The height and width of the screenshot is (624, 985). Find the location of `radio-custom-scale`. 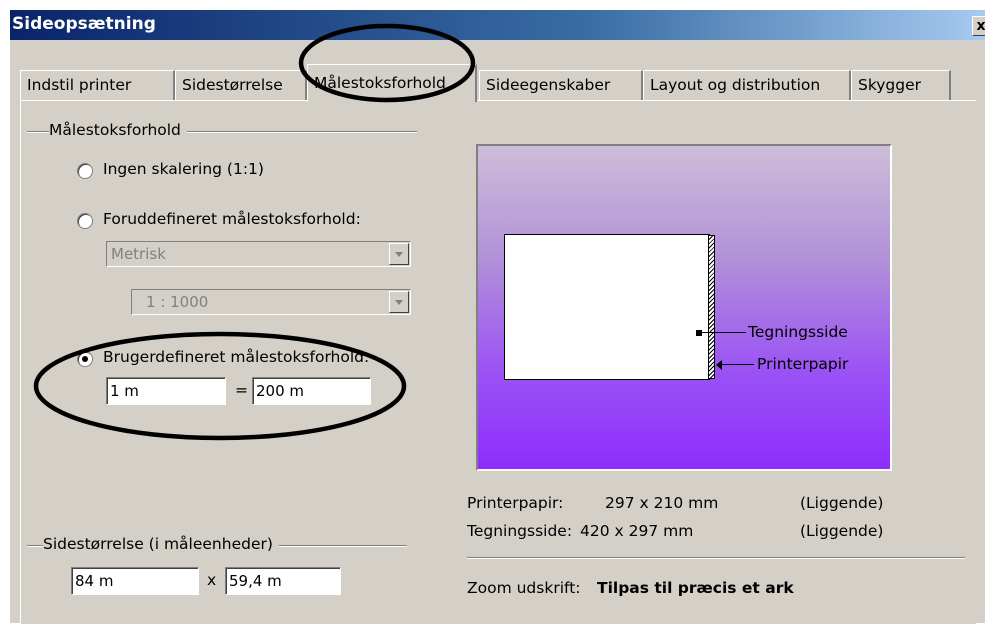

radio-custom-scale is located at coordinates (85, 359).